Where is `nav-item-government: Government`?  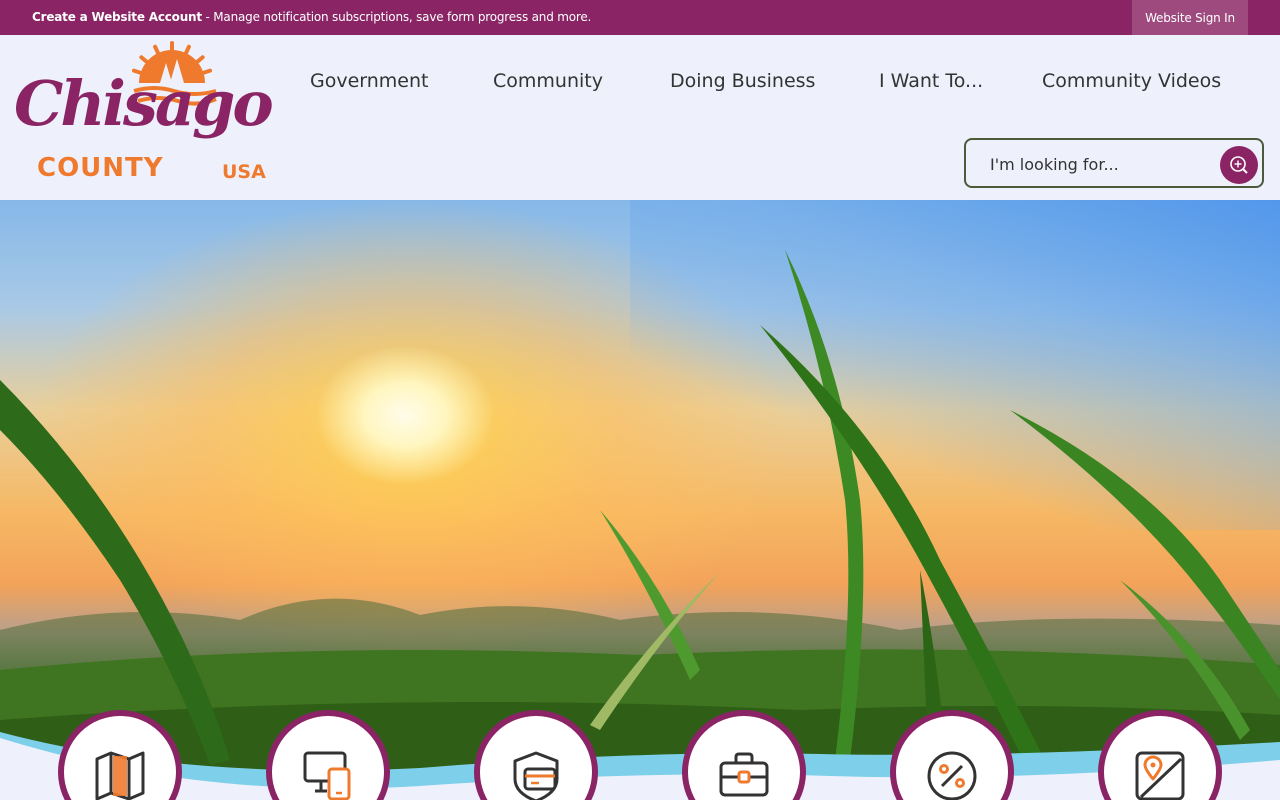 nav-item-government: Government is located at coordinates (369, 81).